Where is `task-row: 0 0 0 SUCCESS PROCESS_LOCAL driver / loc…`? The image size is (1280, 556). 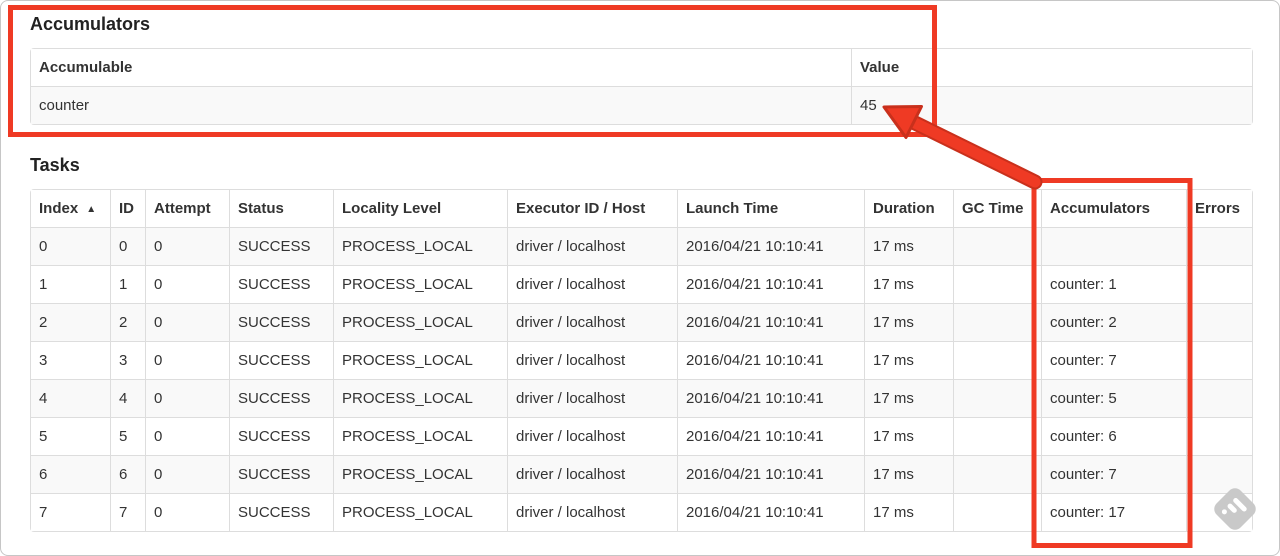
task-row: 0 0 0 SUCCESS PROCESS_LOCAL driver / loc… is located at coordinates (641, 246).